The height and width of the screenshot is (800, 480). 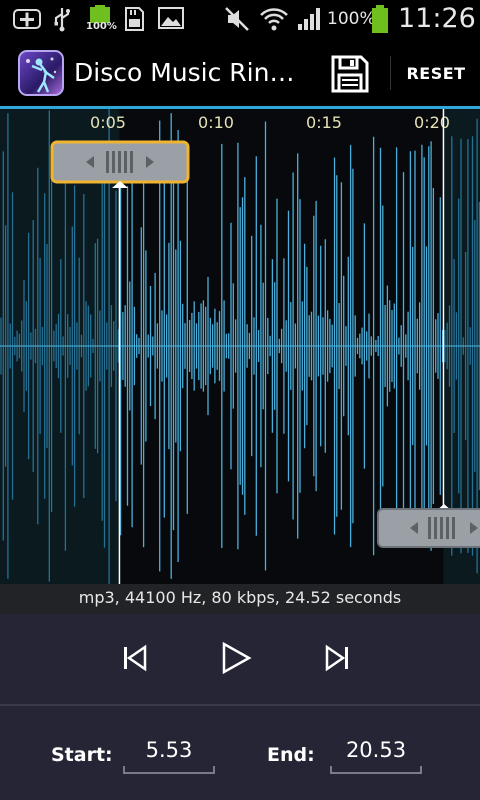 What do you see at coordinates (169, 754) in the screenshot?
I see `start-field: 5.53` at bounding box center [169, 754].